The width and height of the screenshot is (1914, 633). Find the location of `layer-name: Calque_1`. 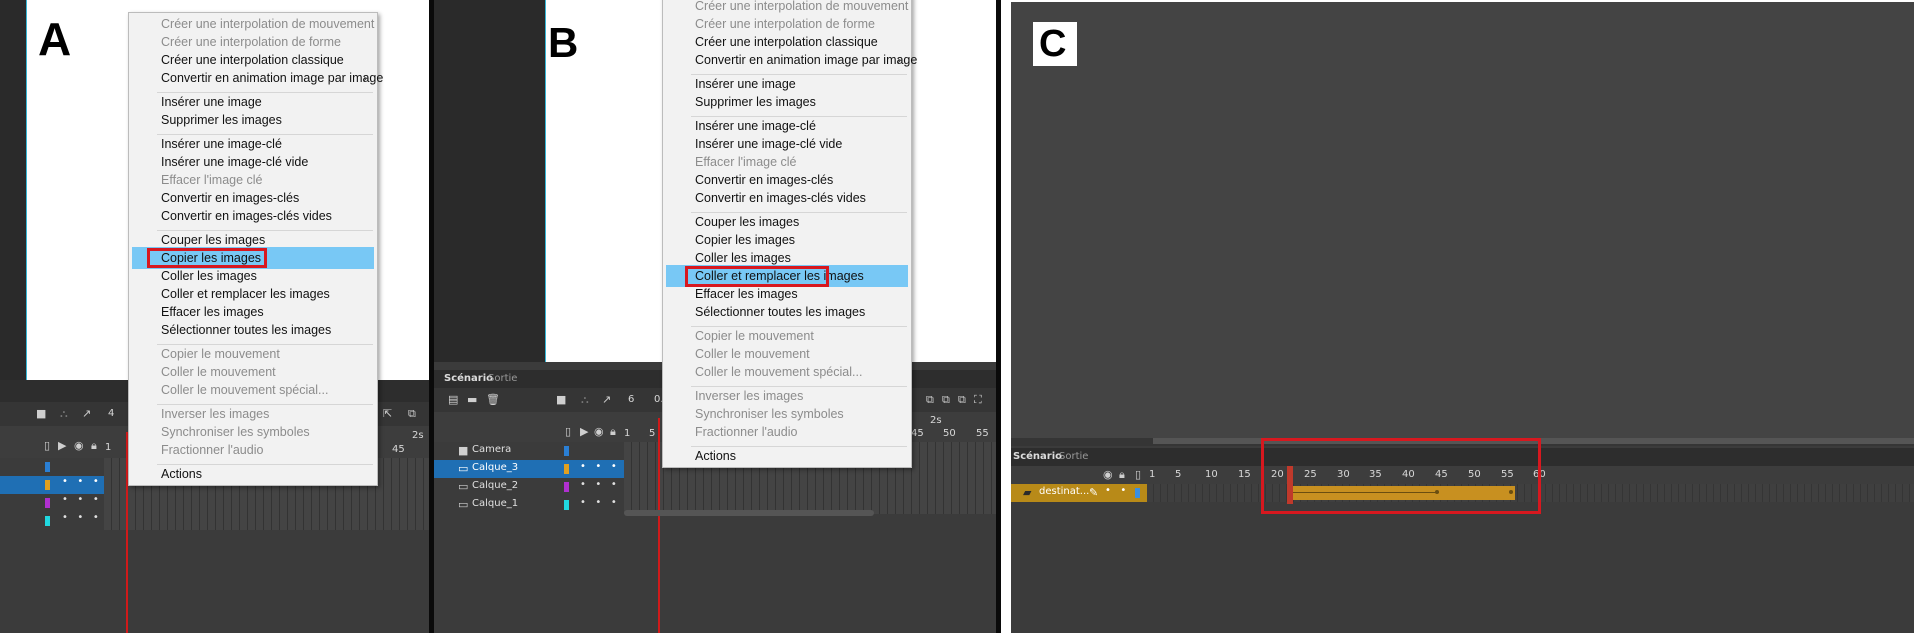

layer-name: Calque_1 is located at coordinates (495, 503).